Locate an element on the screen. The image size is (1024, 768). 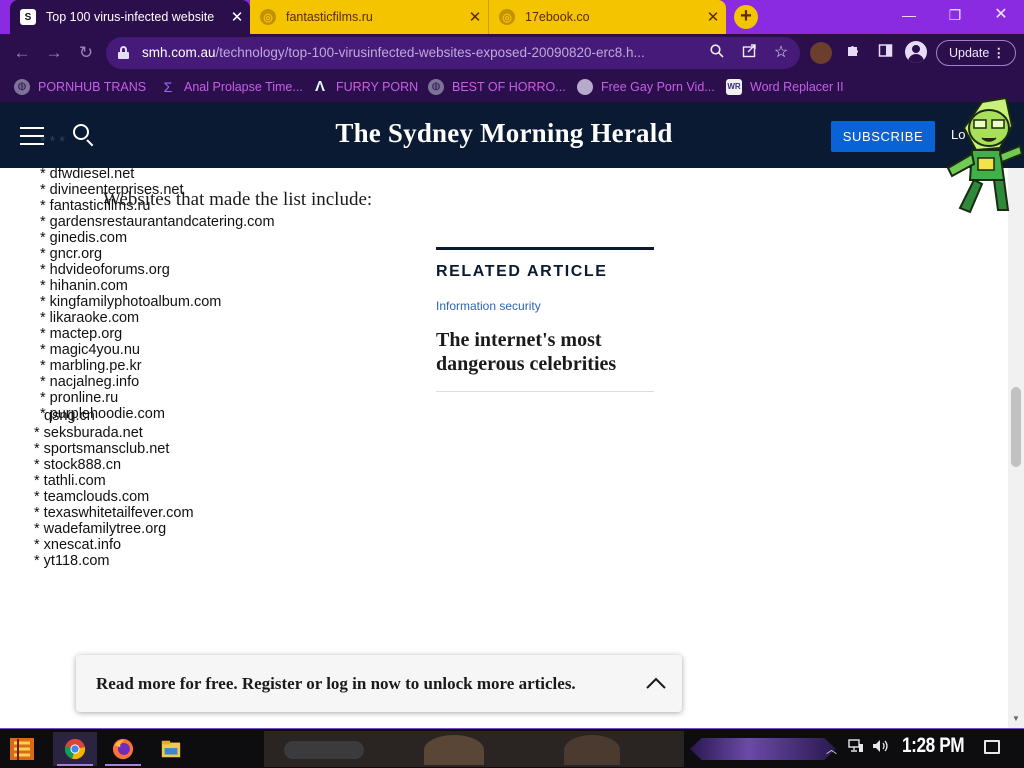
list-item: * wadefamilytree.org is located at coordinates (100, 529).